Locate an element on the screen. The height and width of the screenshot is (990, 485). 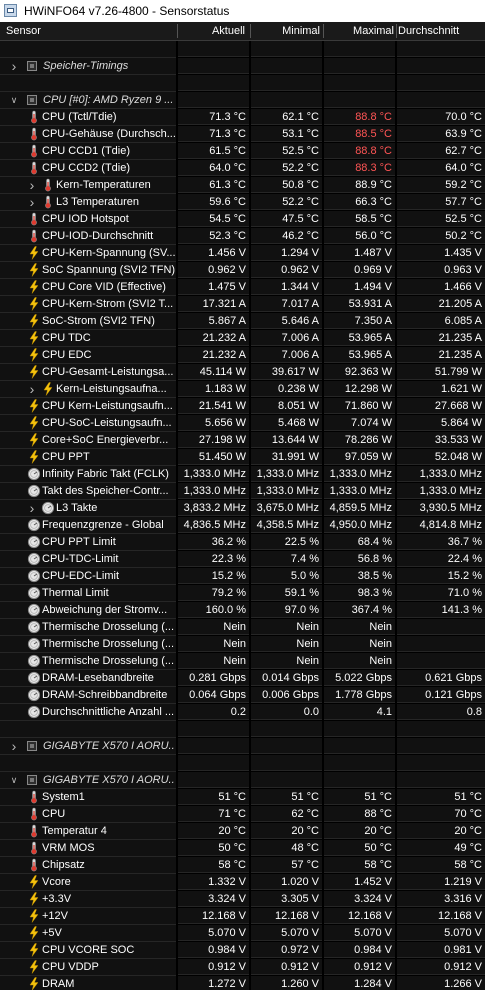
sensor-row: CPU VDDP 0.912 V 0.912 V 0.912 V 0.912 V is located at coordinates (242, 967).